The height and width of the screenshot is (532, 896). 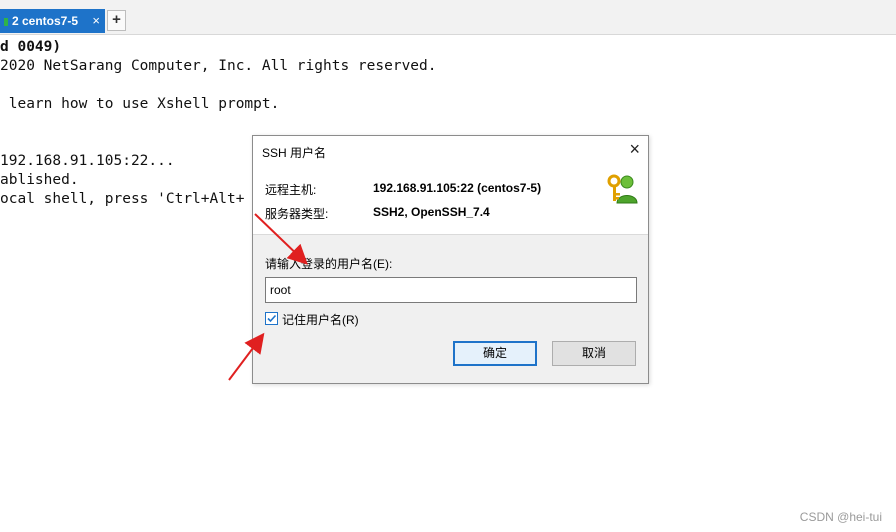 I want to click on credentials-form: 请输入登录的用户名(E): 记住用户名(R) 确定 取消, so click(x=450, y=309).